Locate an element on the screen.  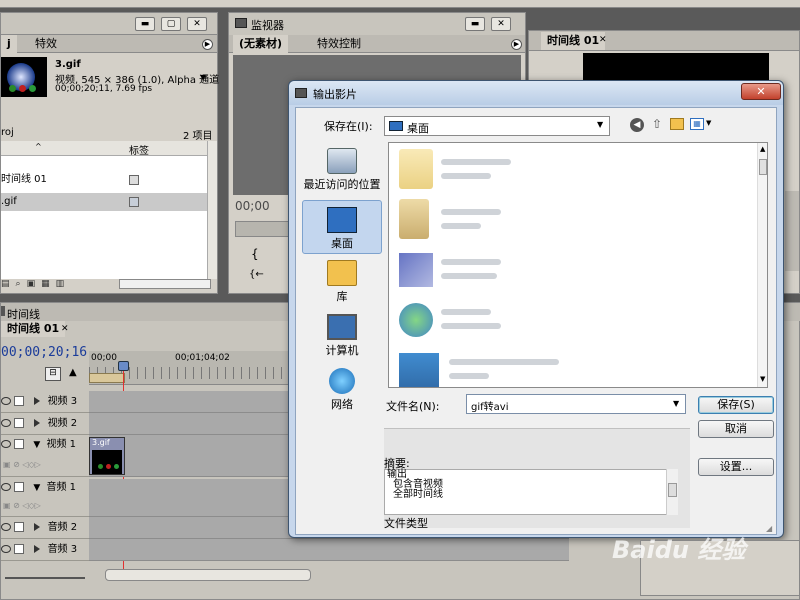
step-back-icon: { is located at coordinates (255, 254).